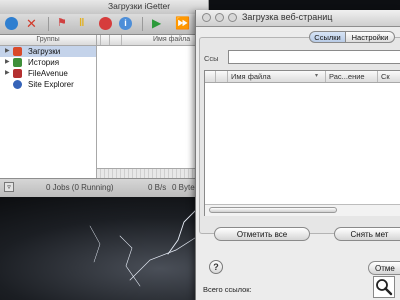  I want to click on dialog-title: Загрузка веб-страниц, so click(287, 17).